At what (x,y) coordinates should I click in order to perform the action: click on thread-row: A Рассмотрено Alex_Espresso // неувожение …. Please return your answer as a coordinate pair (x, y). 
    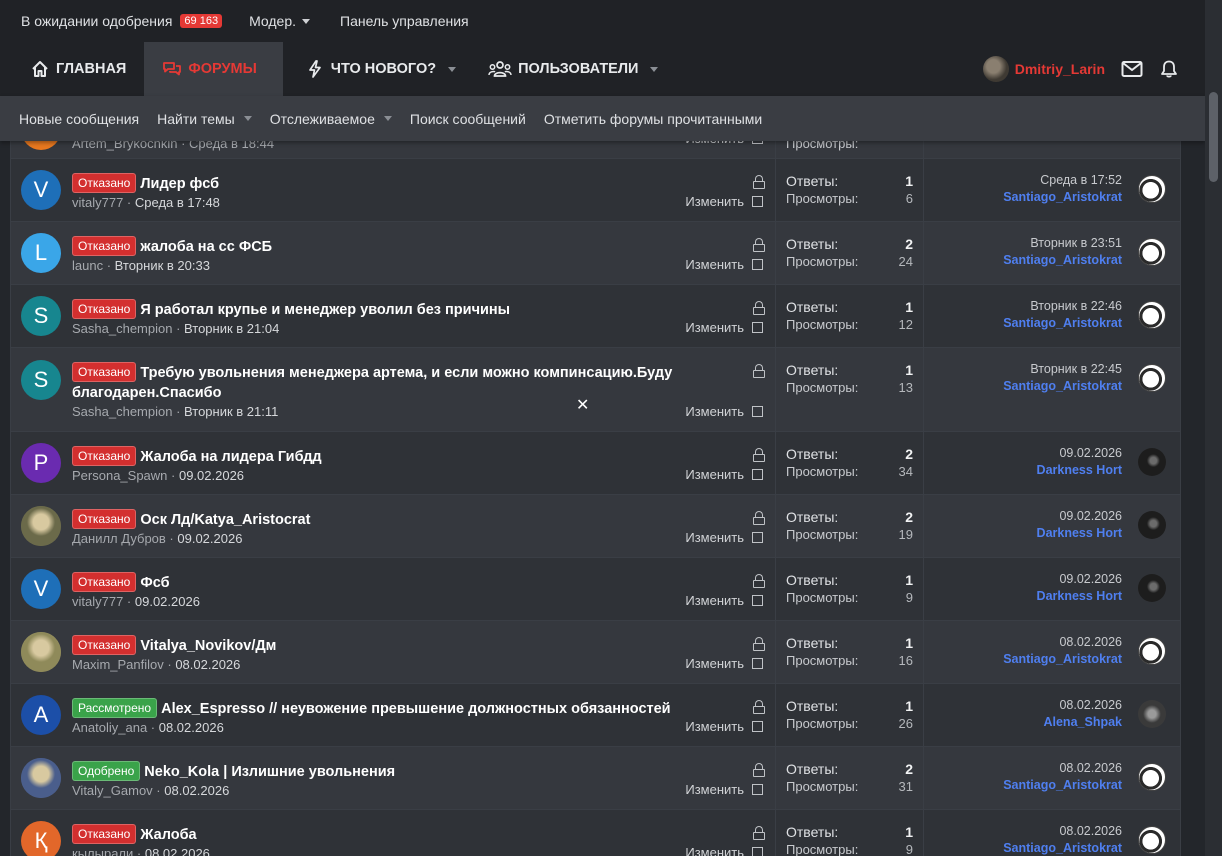
    Looking at the image, I should click on (595, 715).